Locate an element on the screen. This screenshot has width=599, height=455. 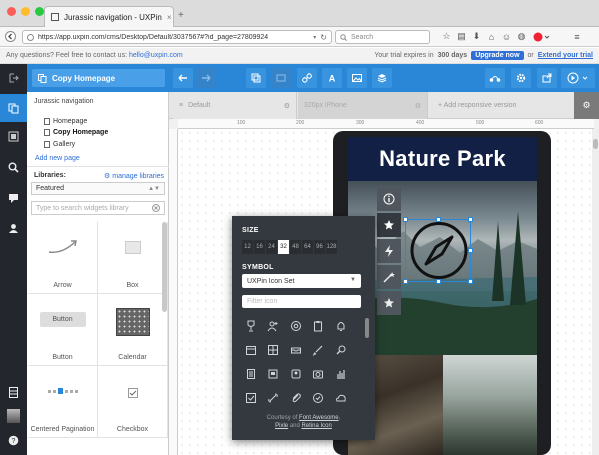
tab-default: ≡ Default ⚙ is located at coordinates (235, 105).